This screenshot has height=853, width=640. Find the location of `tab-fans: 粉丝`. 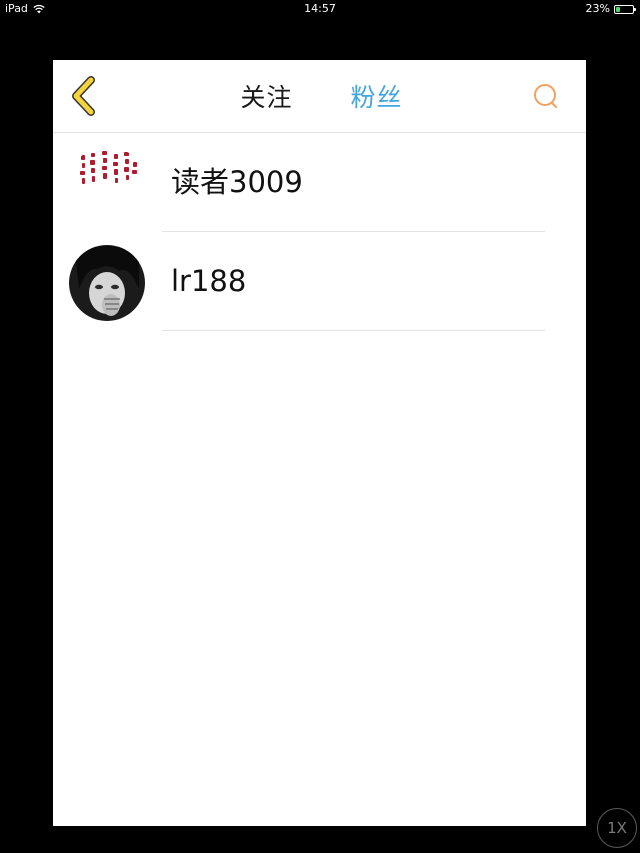

tab-fans: 粉丝 is located at coordinates (377, 96).